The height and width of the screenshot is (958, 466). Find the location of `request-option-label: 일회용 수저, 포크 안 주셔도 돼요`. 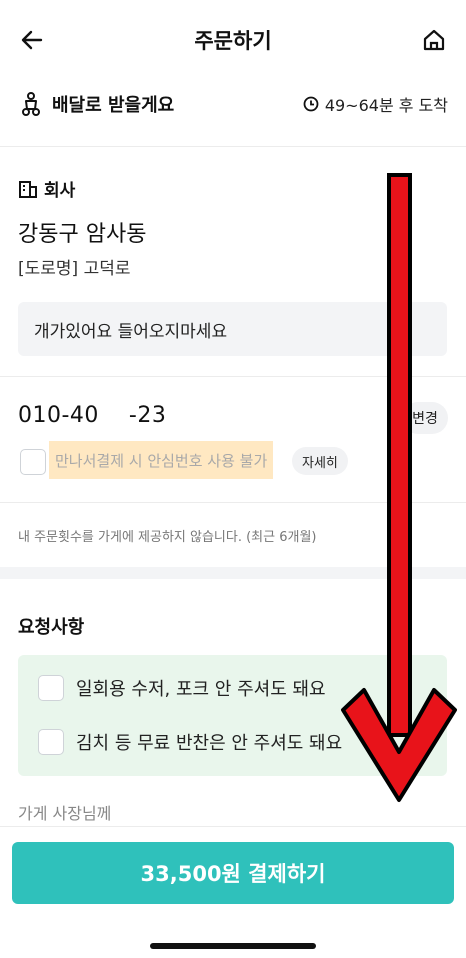

request-option-label: 일회용 수저, 포크 안 주셔도 돼요 is located at coordinates (201, 689).